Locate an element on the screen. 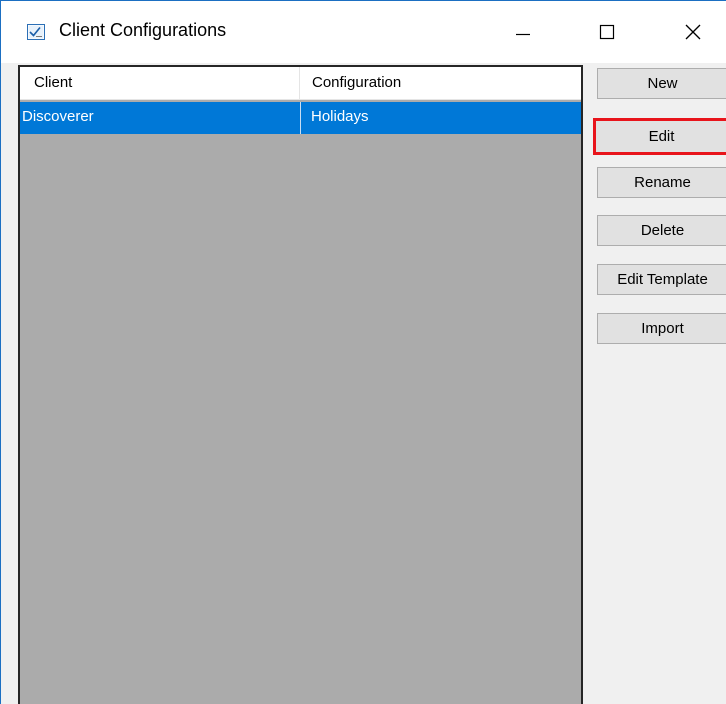  cell-configuration: Holidays is located at coordinates (440, 118).